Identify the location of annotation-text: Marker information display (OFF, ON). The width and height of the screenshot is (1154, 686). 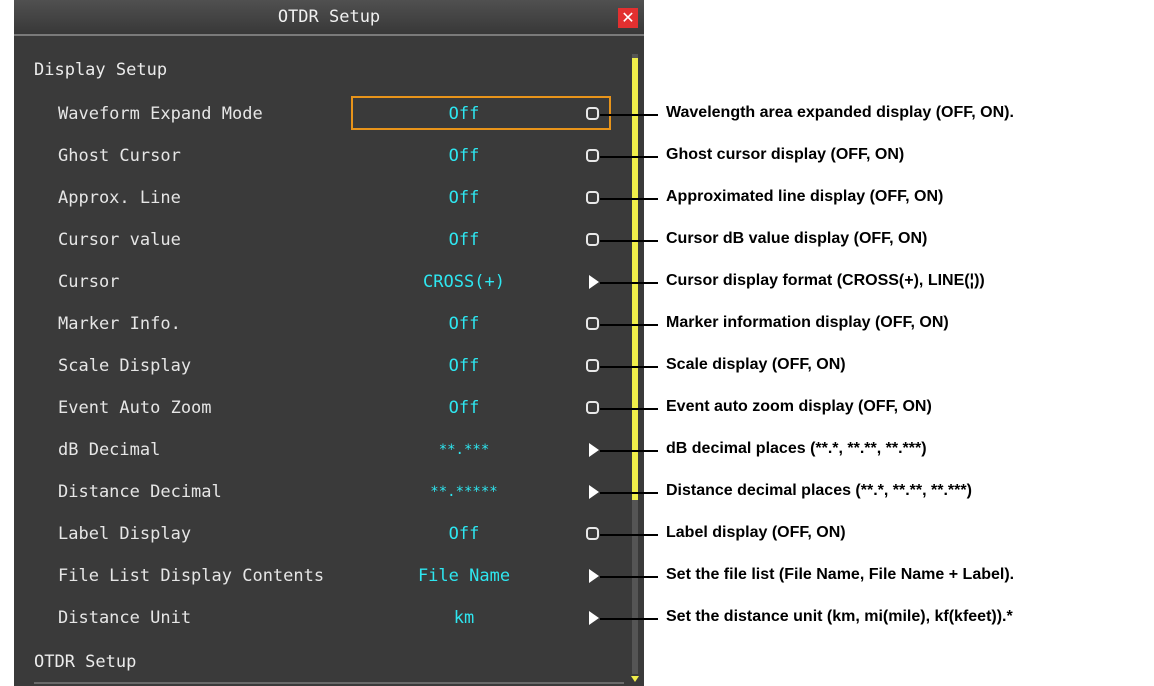
(807, 322).